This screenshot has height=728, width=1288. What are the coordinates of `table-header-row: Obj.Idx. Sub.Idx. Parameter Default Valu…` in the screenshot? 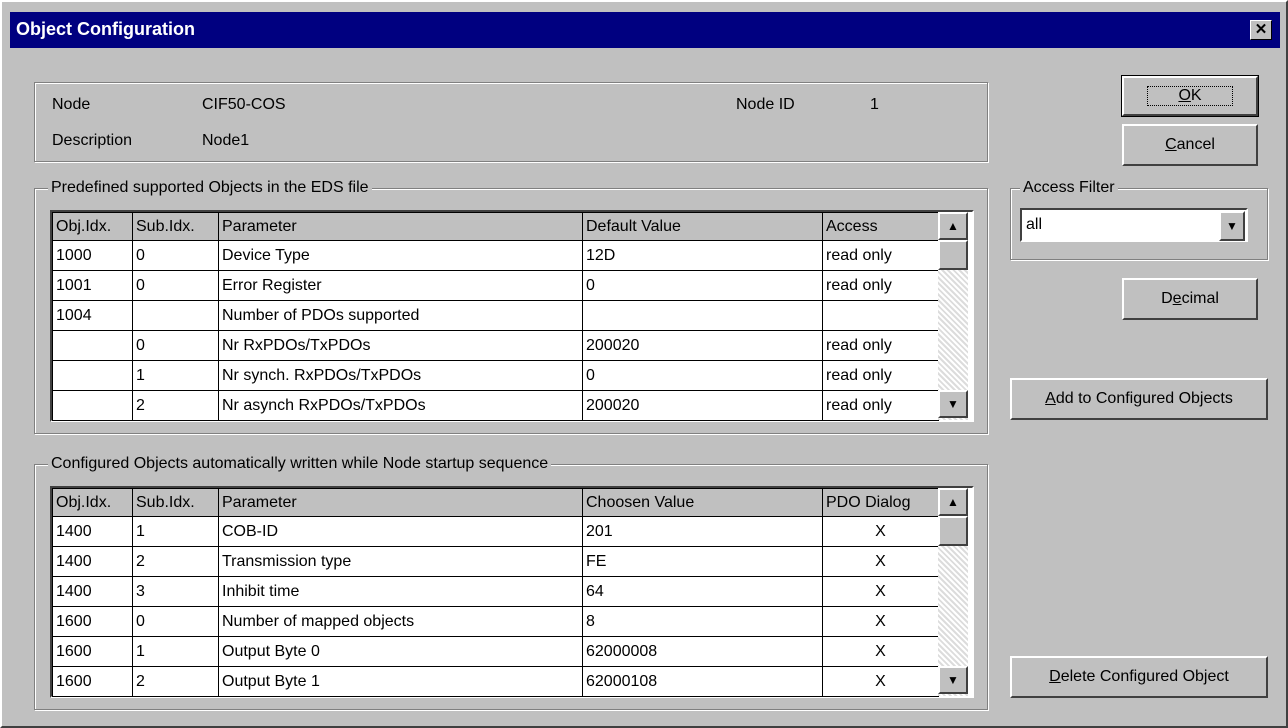 It's located at (495, 226).